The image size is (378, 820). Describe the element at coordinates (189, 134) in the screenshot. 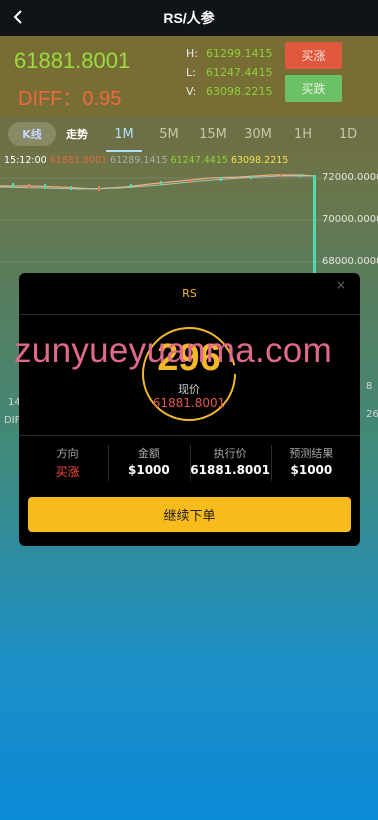

I see `timeframe-tabs: K线 走势 1M 5M 15M 30M 1H 1D` at that location.